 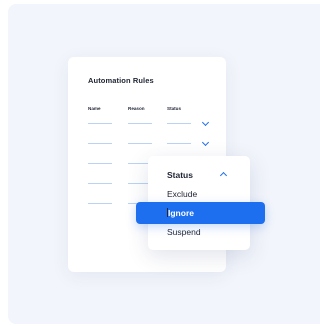 I want to click on column-header-reason: Reason, so click(x=136, y=108).